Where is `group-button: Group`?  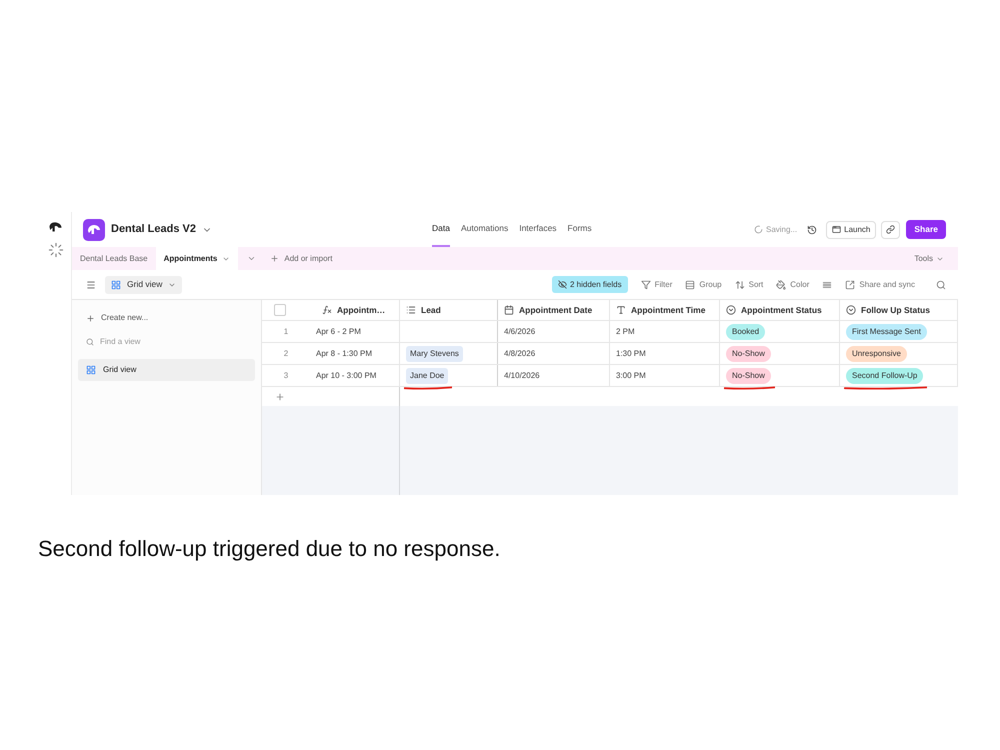
group-button: Group is located at coordinates (703, 284).